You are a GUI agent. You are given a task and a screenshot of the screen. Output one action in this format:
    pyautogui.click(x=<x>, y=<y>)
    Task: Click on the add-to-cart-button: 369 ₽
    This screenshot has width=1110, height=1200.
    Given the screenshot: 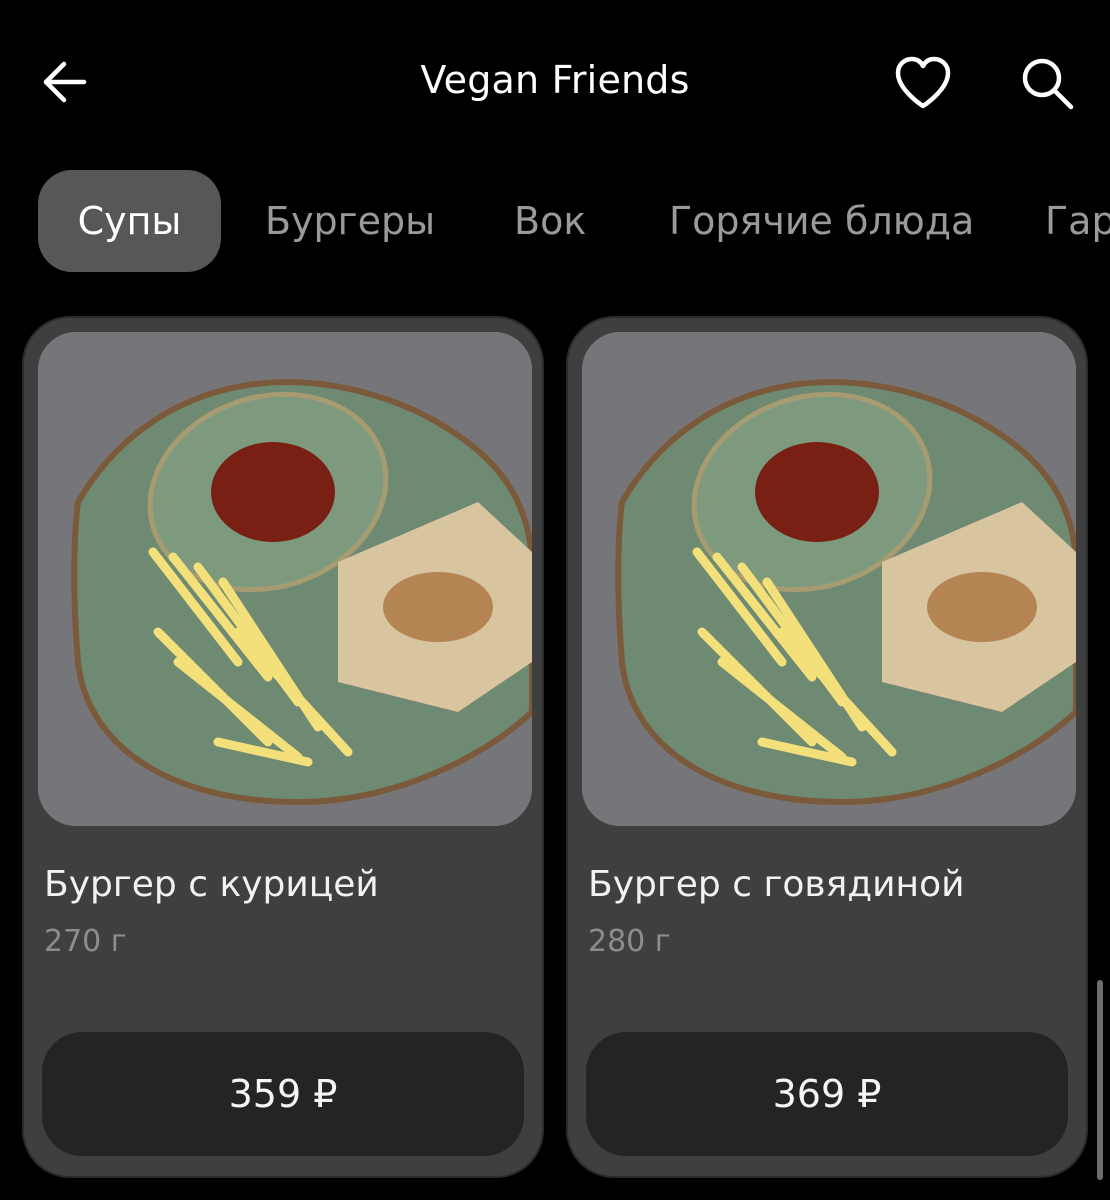 What is the action you would take?
    pyautogui.click(x=827, y=1094)
    